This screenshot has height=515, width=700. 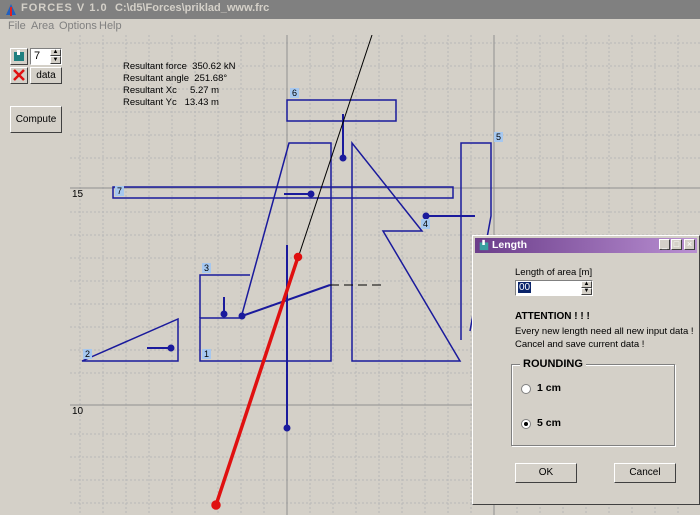 I want to click on area-tool-button, so click(x=19, y=56).